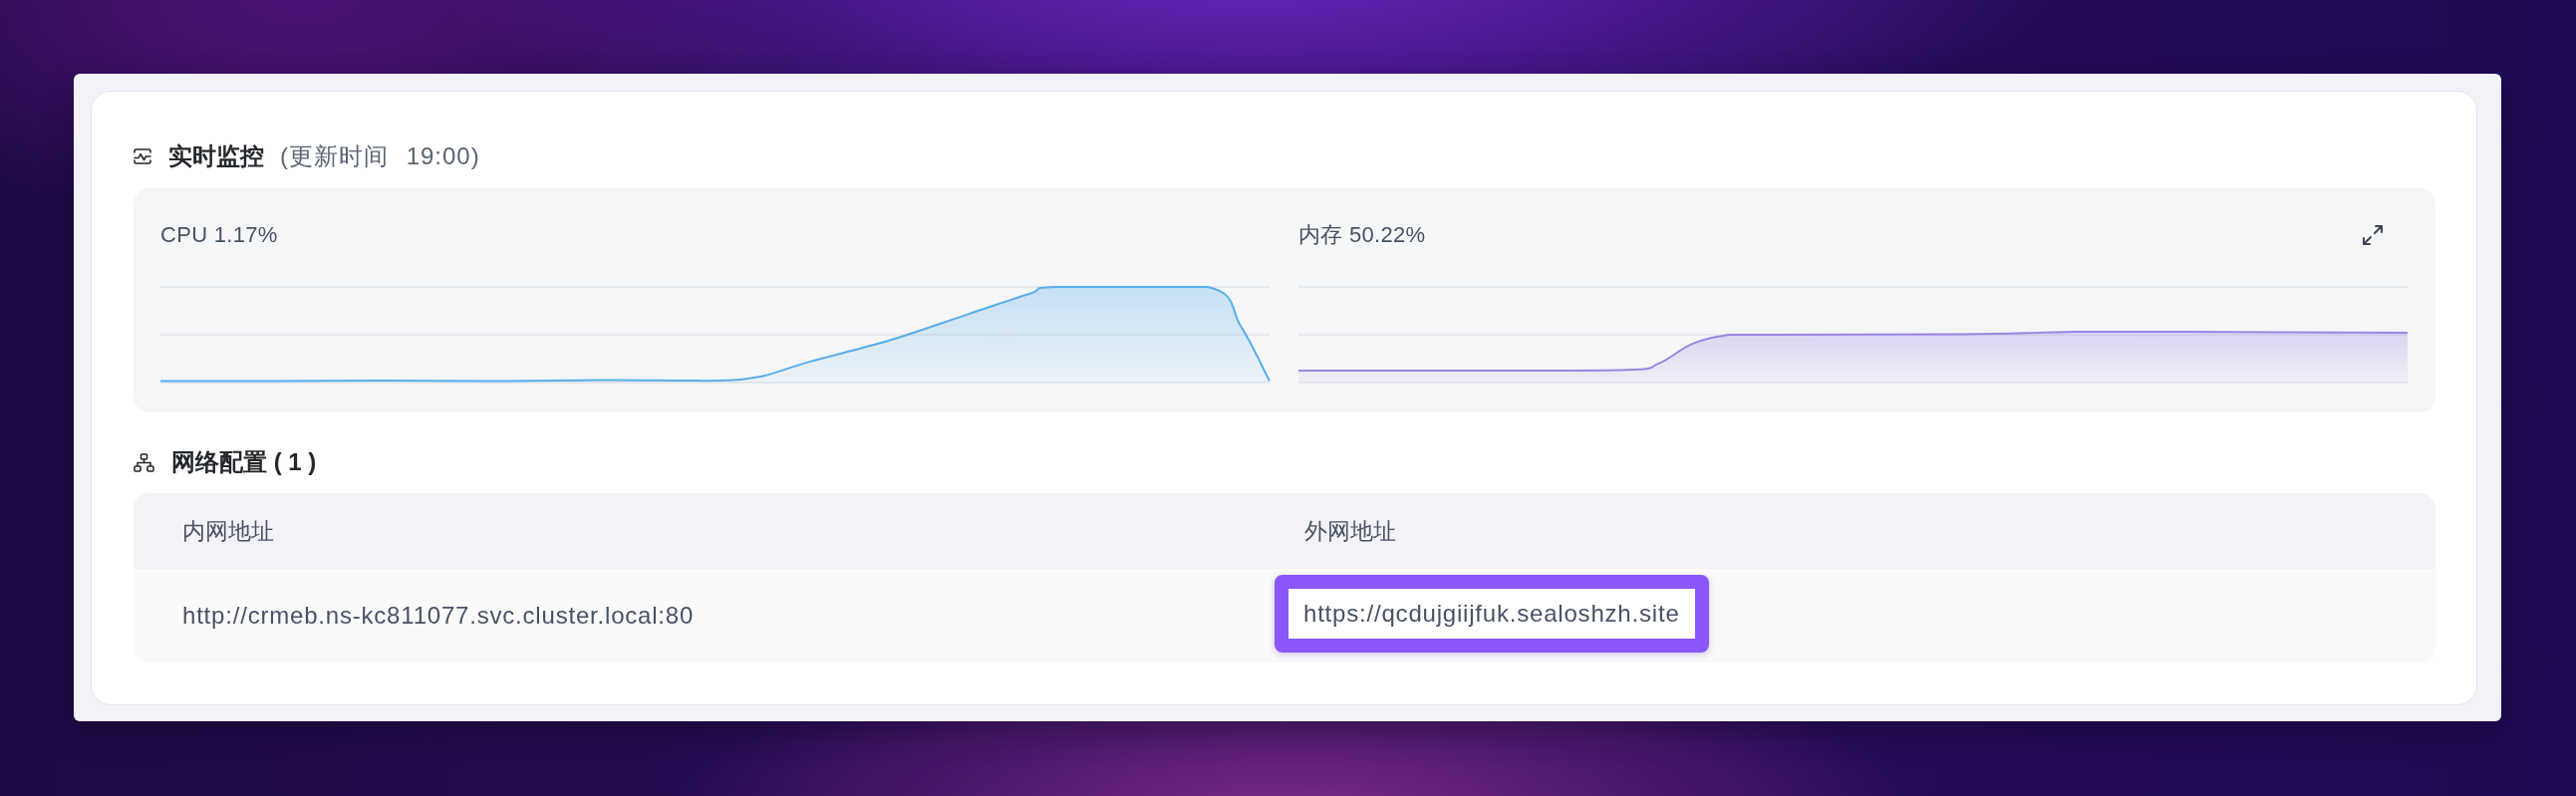 The height and width of the screenshot is (796, 2576). What do you see at coordinates (1362, 235) in the screenshot?
I see `chart-label: 内存 50.22%` at bounding box center [1362, 235].